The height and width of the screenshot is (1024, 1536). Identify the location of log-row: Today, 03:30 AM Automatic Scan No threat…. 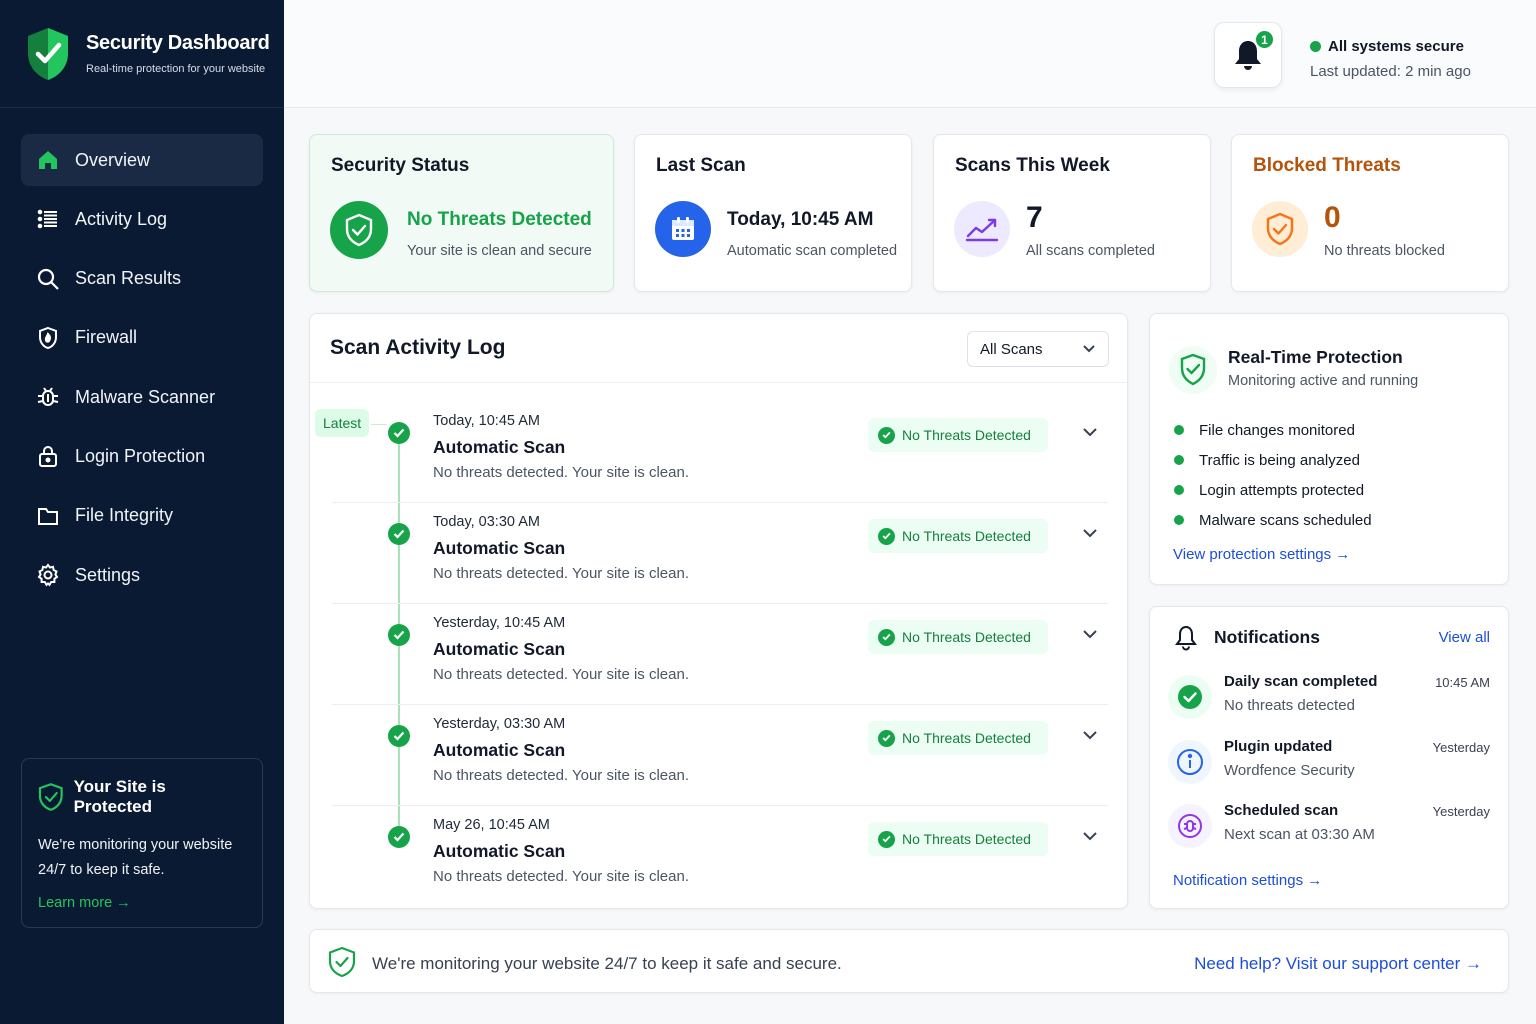
(720, 553).